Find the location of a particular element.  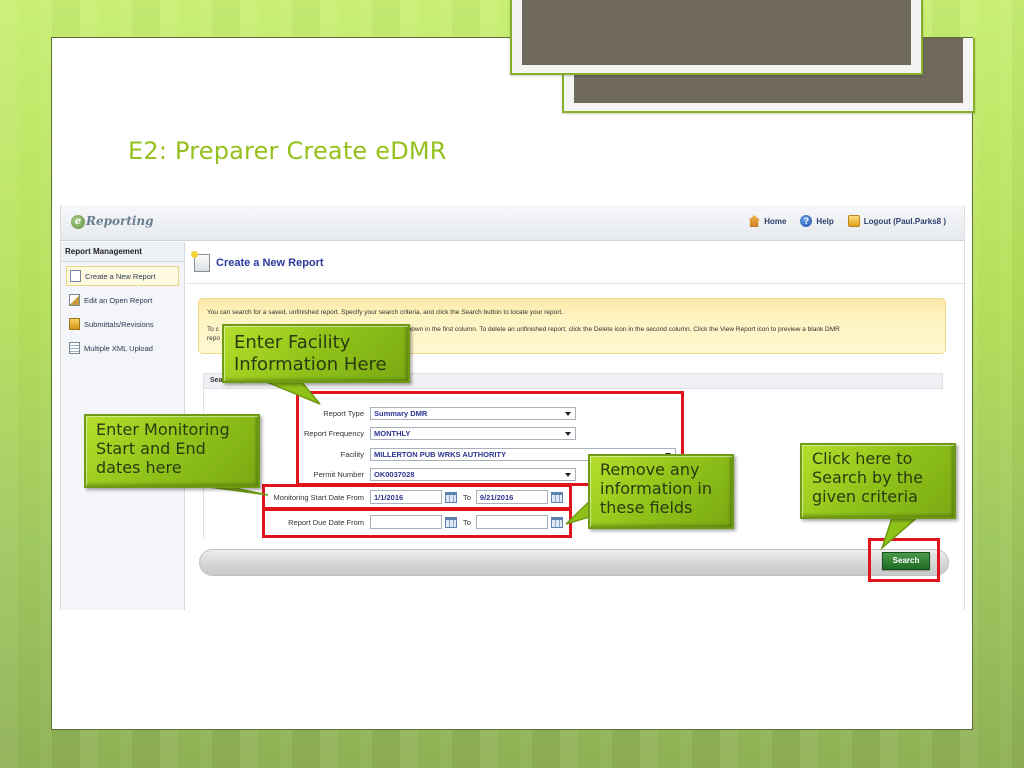

sidebar-item-submittals-revisions: Submittals/Revisions is located at coordinates (122, 324).